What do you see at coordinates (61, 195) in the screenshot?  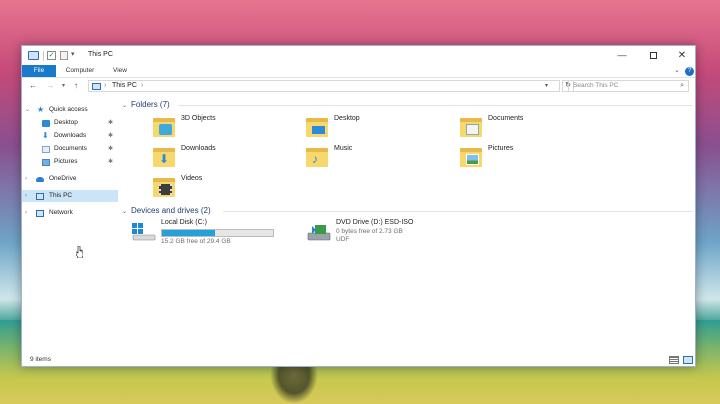 I see `sidebar-item-label: This PC` at bounding box center [61, 195].